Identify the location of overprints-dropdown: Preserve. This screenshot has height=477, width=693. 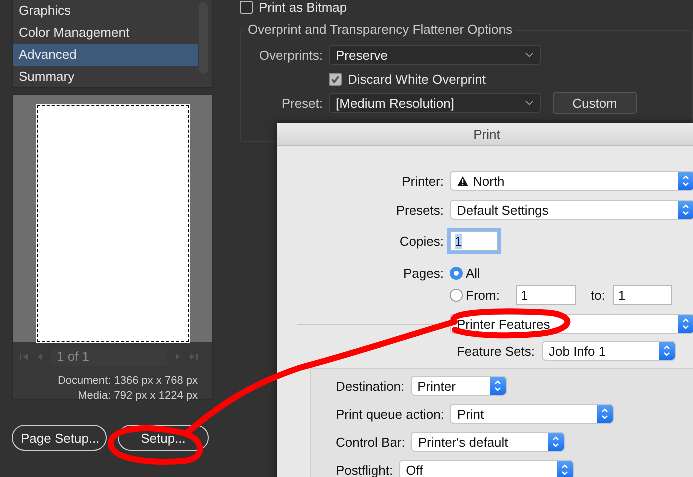
(435, 55).